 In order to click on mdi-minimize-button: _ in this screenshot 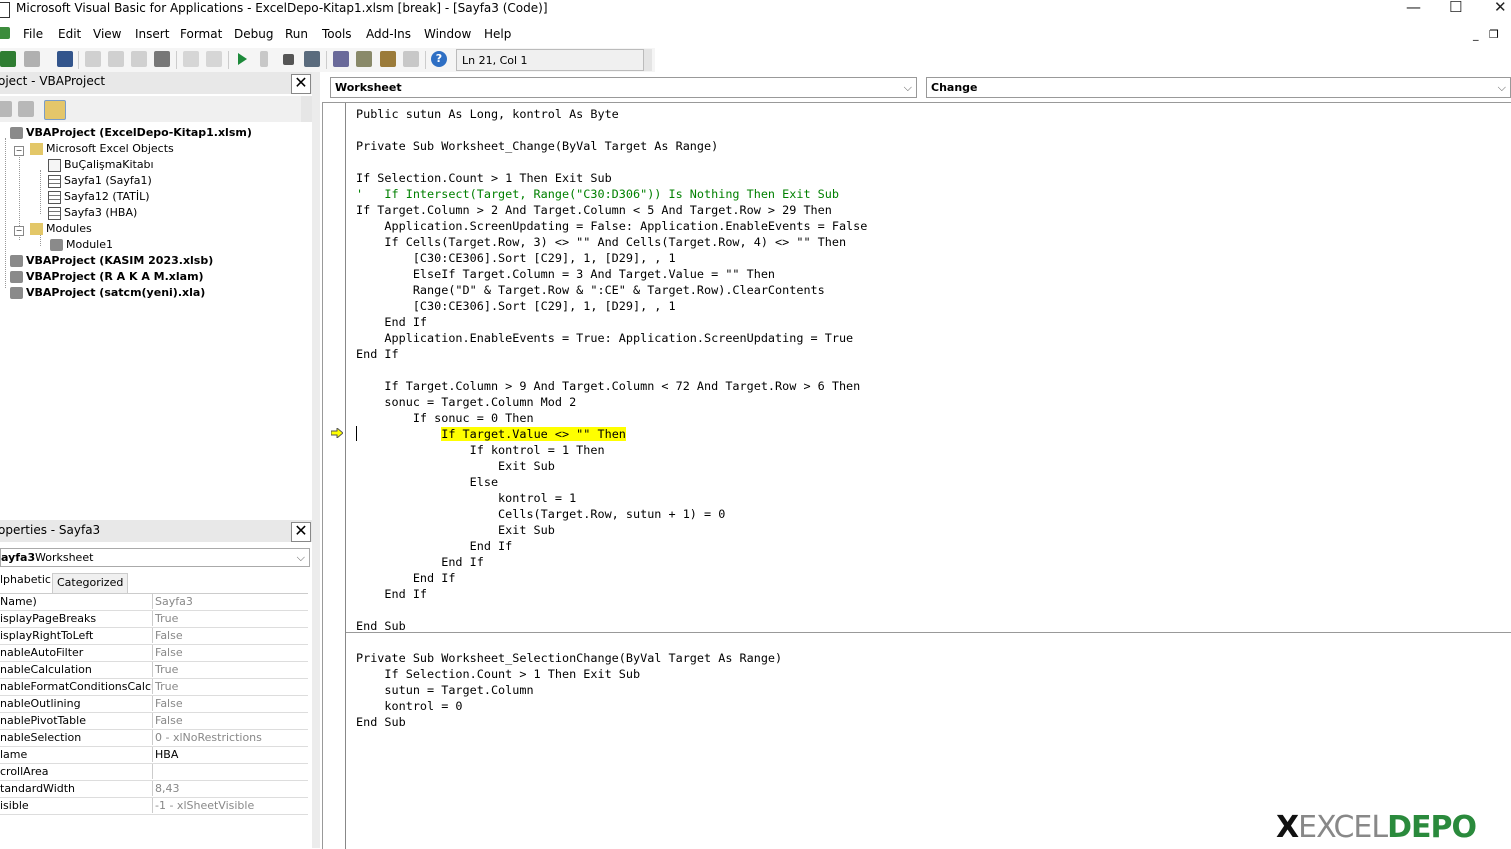, I will do `click(1476, 34)`.